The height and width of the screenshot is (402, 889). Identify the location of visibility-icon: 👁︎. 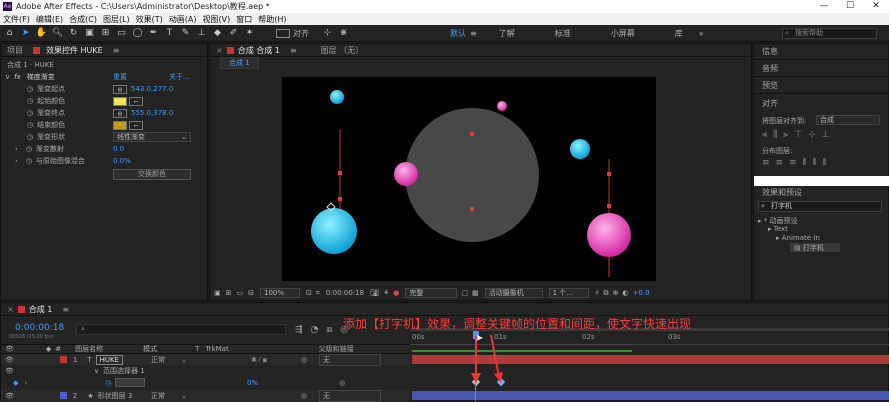
(9, 371).